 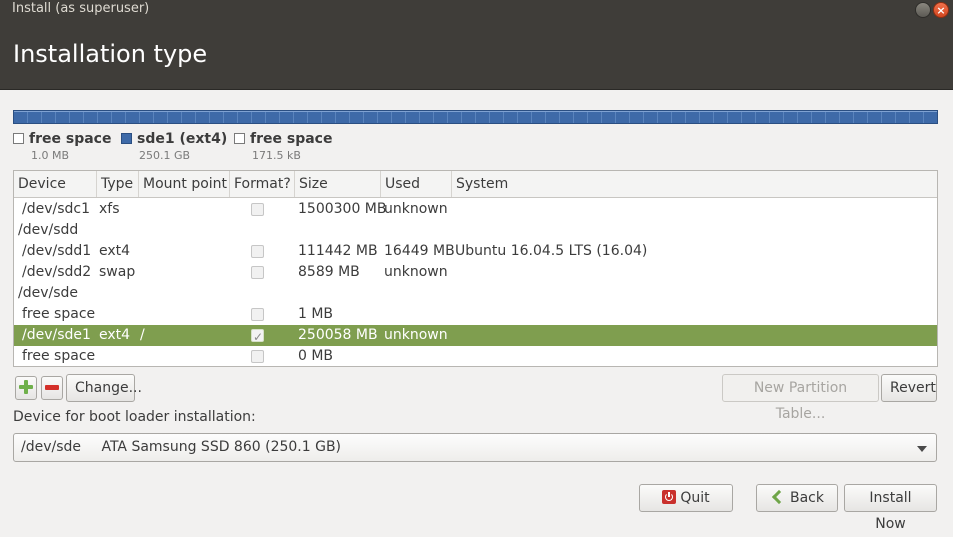 I want to click on cell-system: Ubuntu 16.04.5 LTS (16.04), so click(x=551, y=251).